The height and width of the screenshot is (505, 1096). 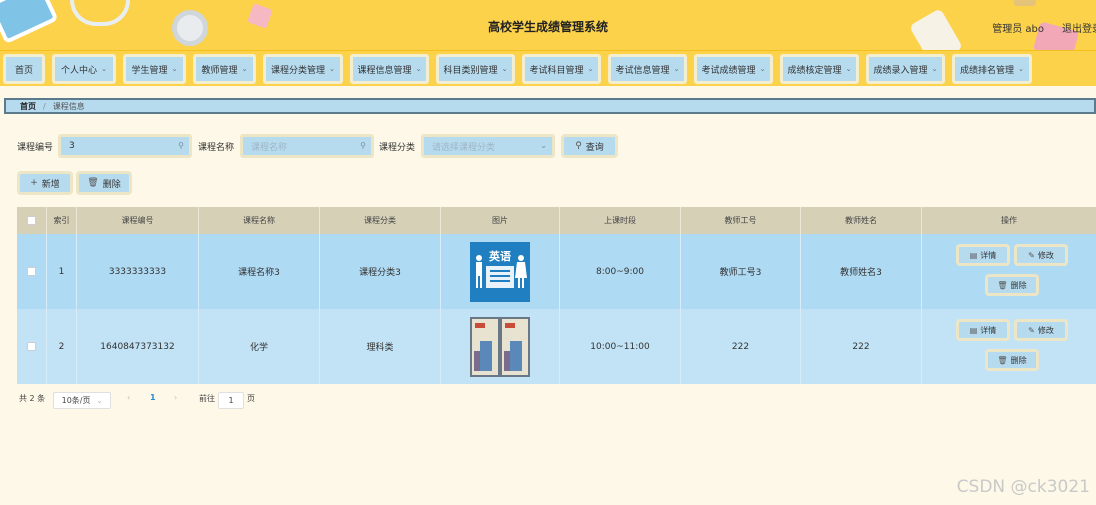 What do you see at coordinates (175, 397) in the screenshot?
I see `next-page-icon: ›` at bounding box center [175, 397].